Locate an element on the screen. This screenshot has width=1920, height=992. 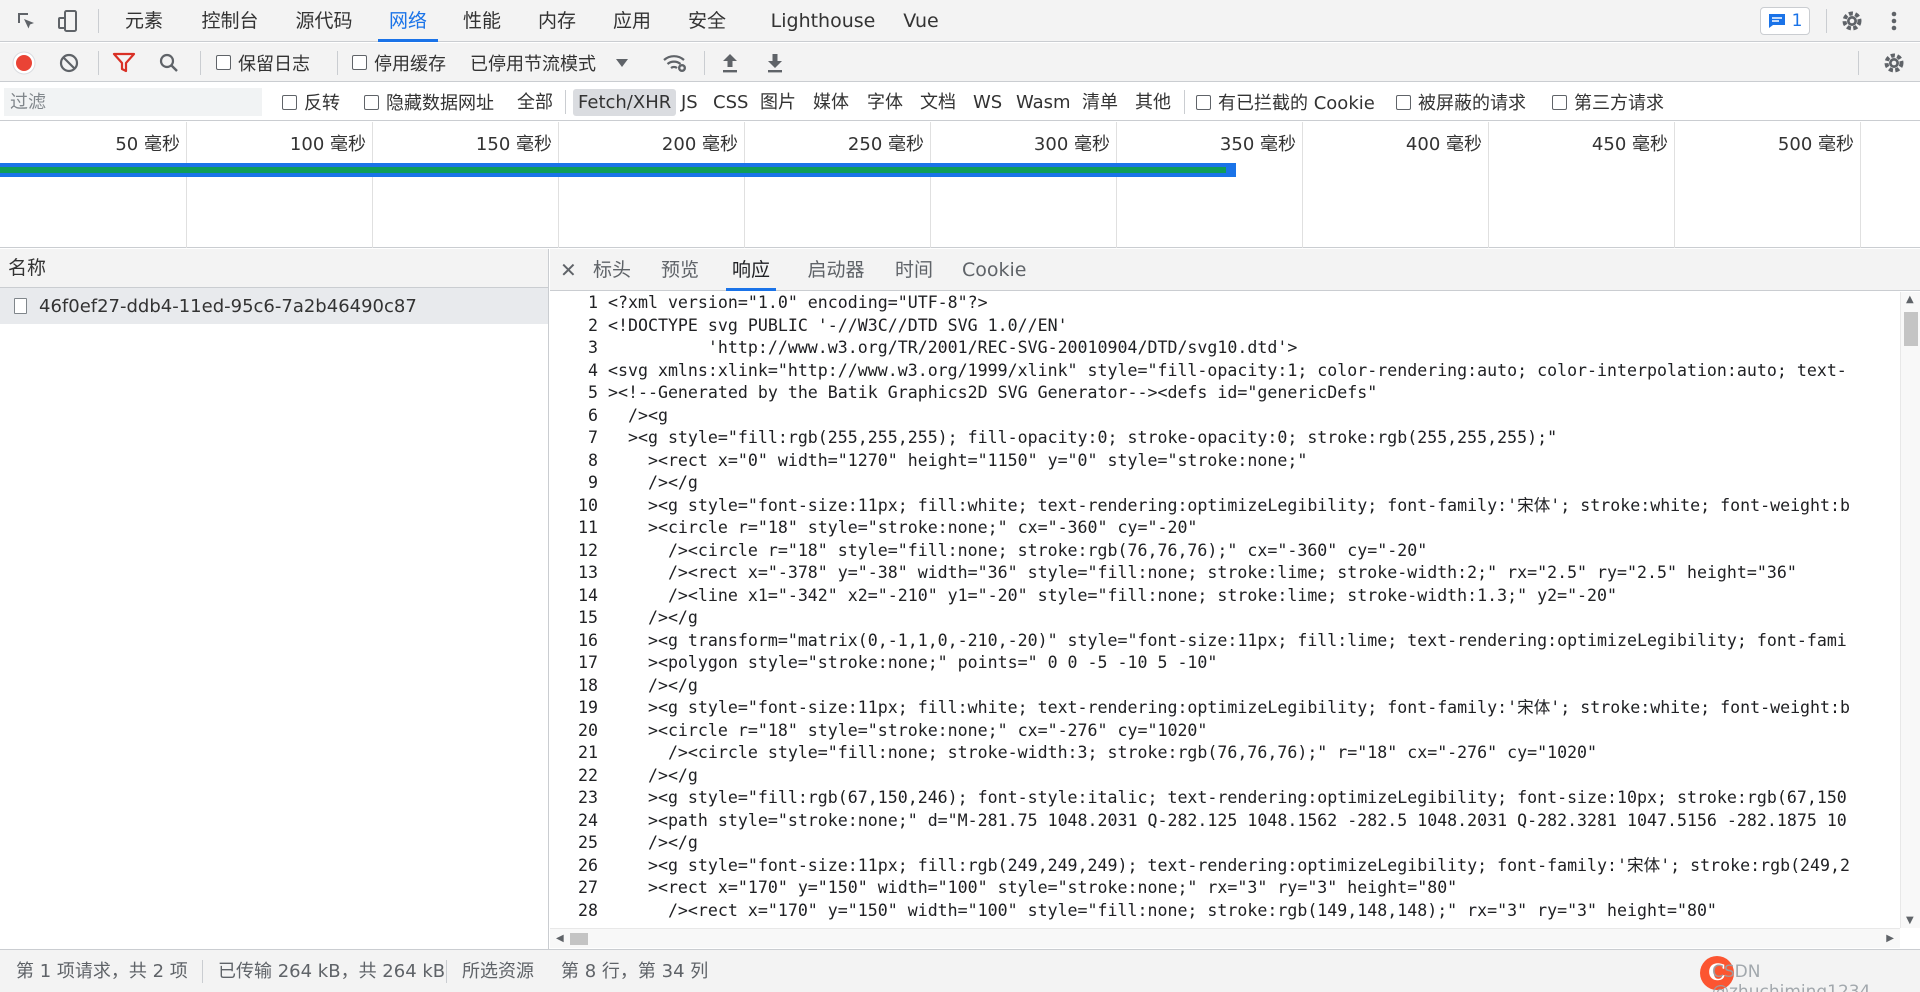
invert-checkbox: 反转 is located at coordinates (311, 102).